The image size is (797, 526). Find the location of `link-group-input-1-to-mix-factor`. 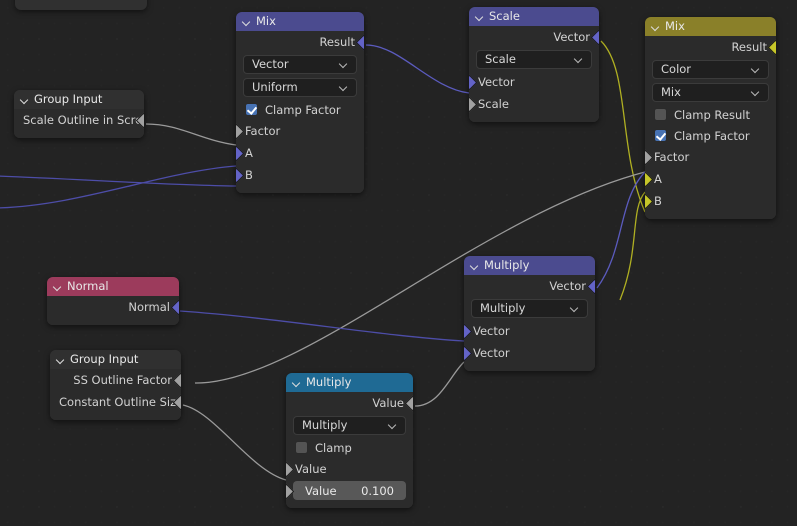

link-group-input-1-to-mix-factor is located at coordinates (191, 134).